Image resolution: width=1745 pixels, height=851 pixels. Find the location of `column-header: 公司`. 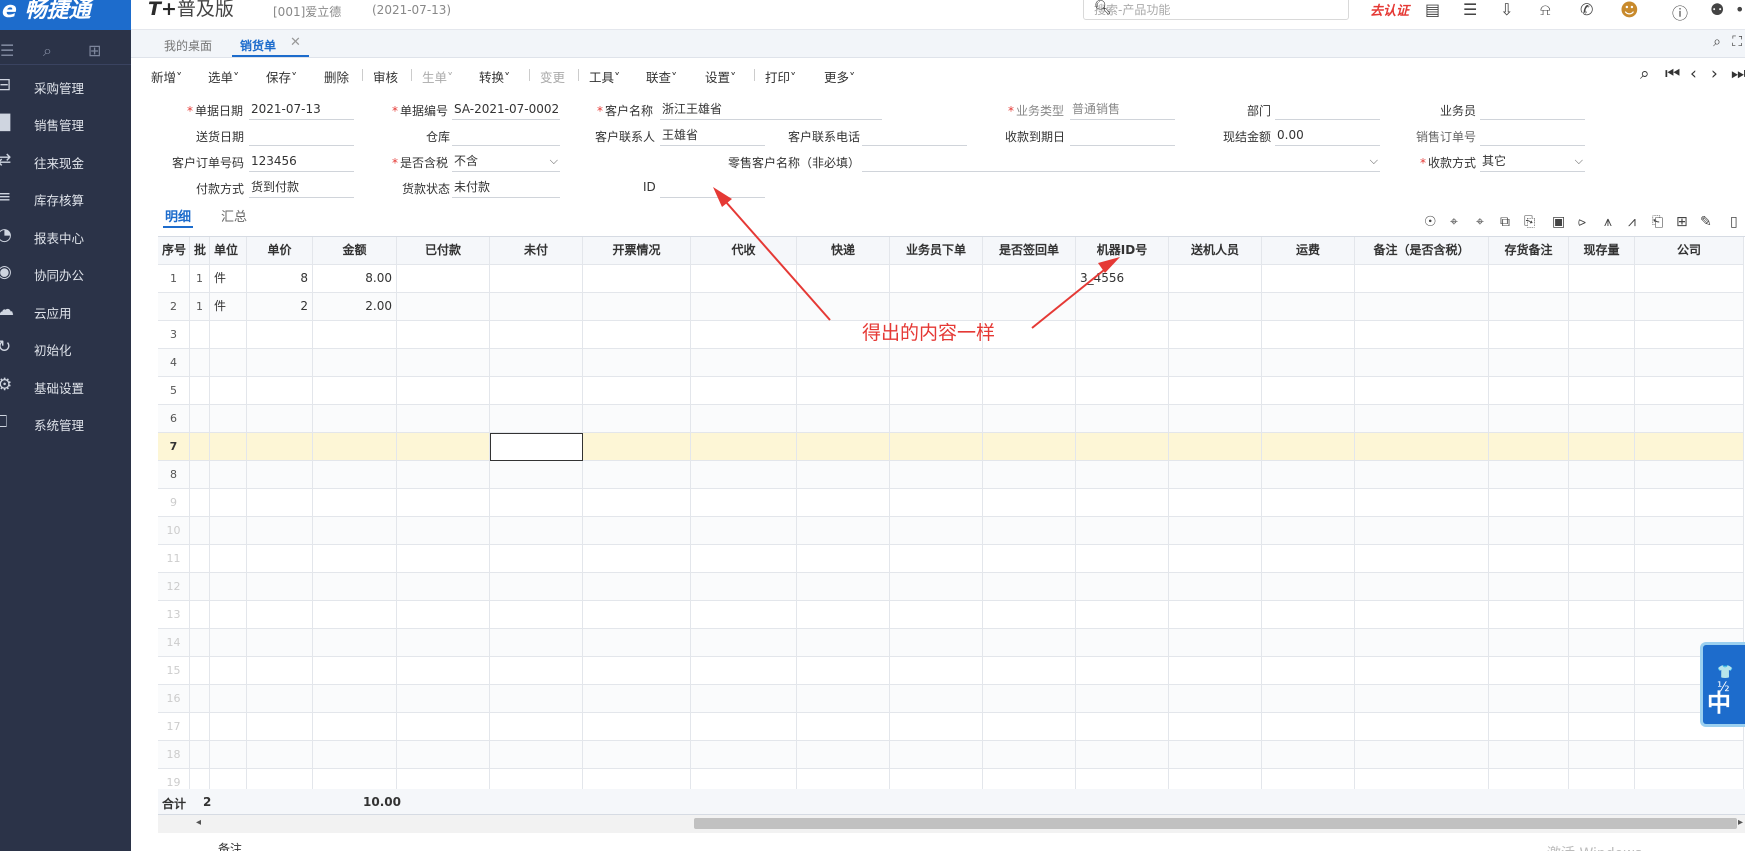

column-header: 公司 is located at coordinates (1689, 251).